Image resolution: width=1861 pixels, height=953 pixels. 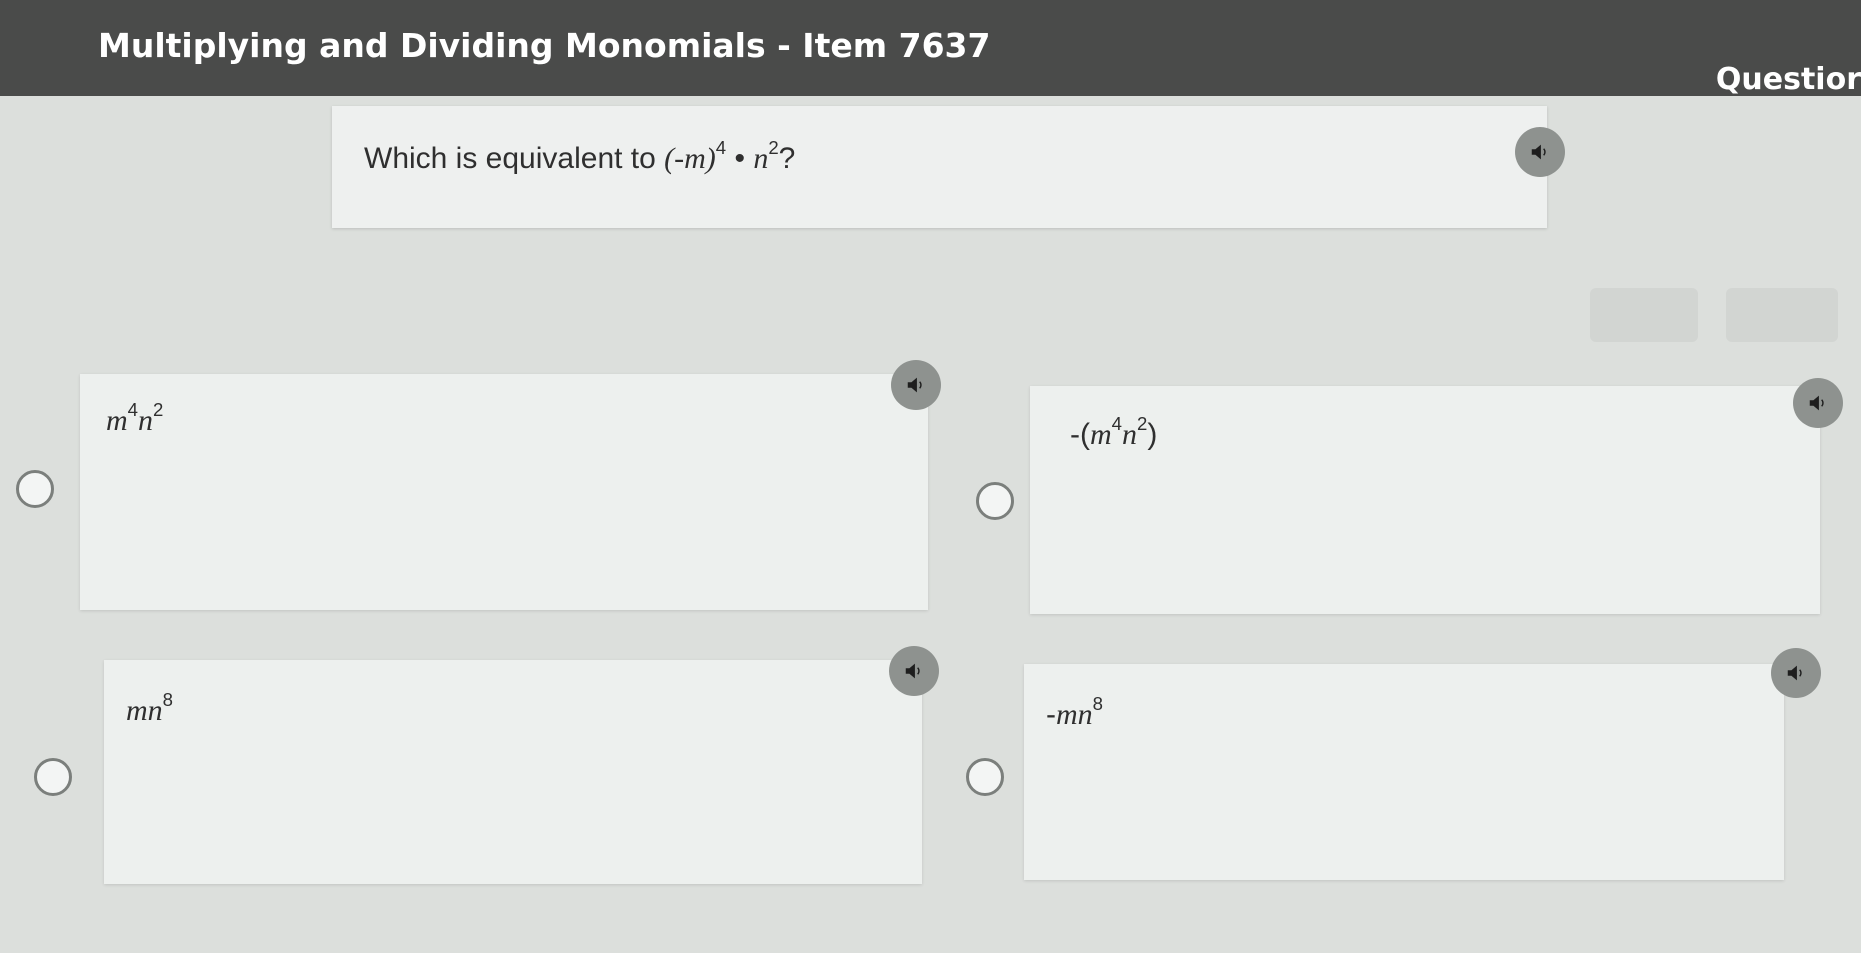 What do you see at coordinates (1818, 403) in the screenshot?
I see `option-2-speaker-icon` at bounding box center [1818, 403].